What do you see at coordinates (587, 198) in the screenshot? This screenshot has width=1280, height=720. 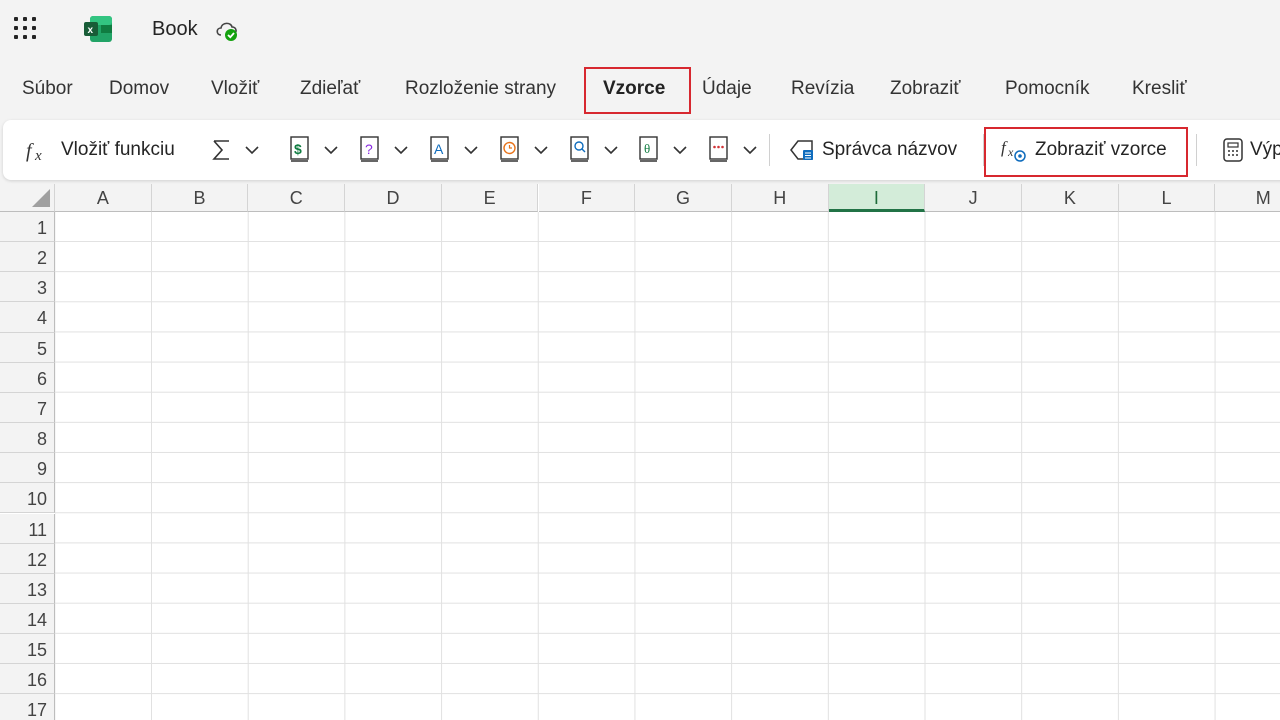 I see `column-header-f: F` at bounding box center [587, 198].